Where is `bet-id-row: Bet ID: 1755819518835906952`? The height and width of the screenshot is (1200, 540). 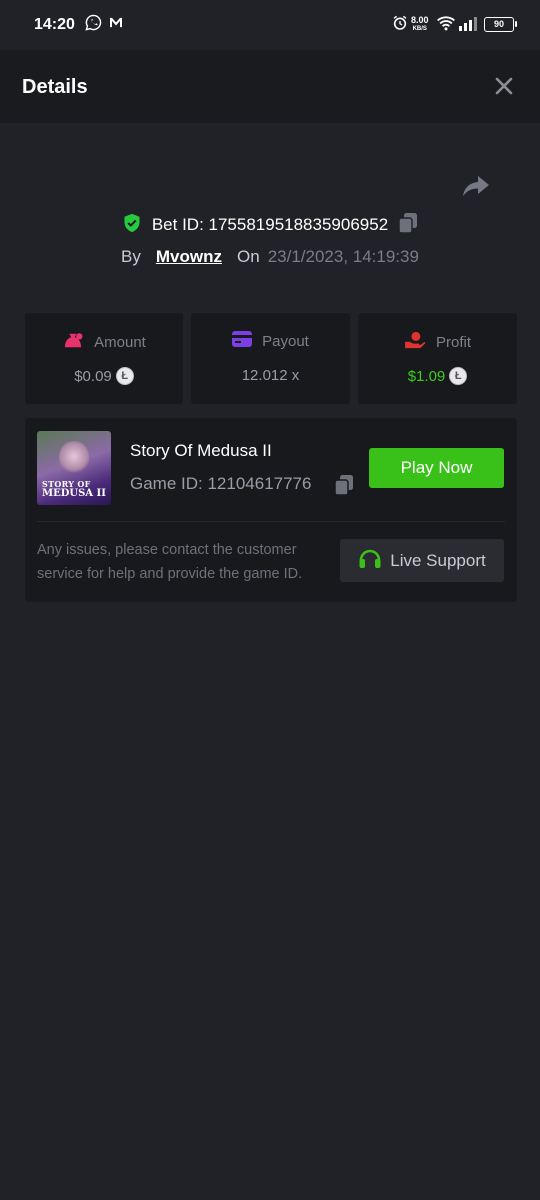 bet-id-row: Bet ID: 1755819518835906952 is located at coordinates (270, 225).